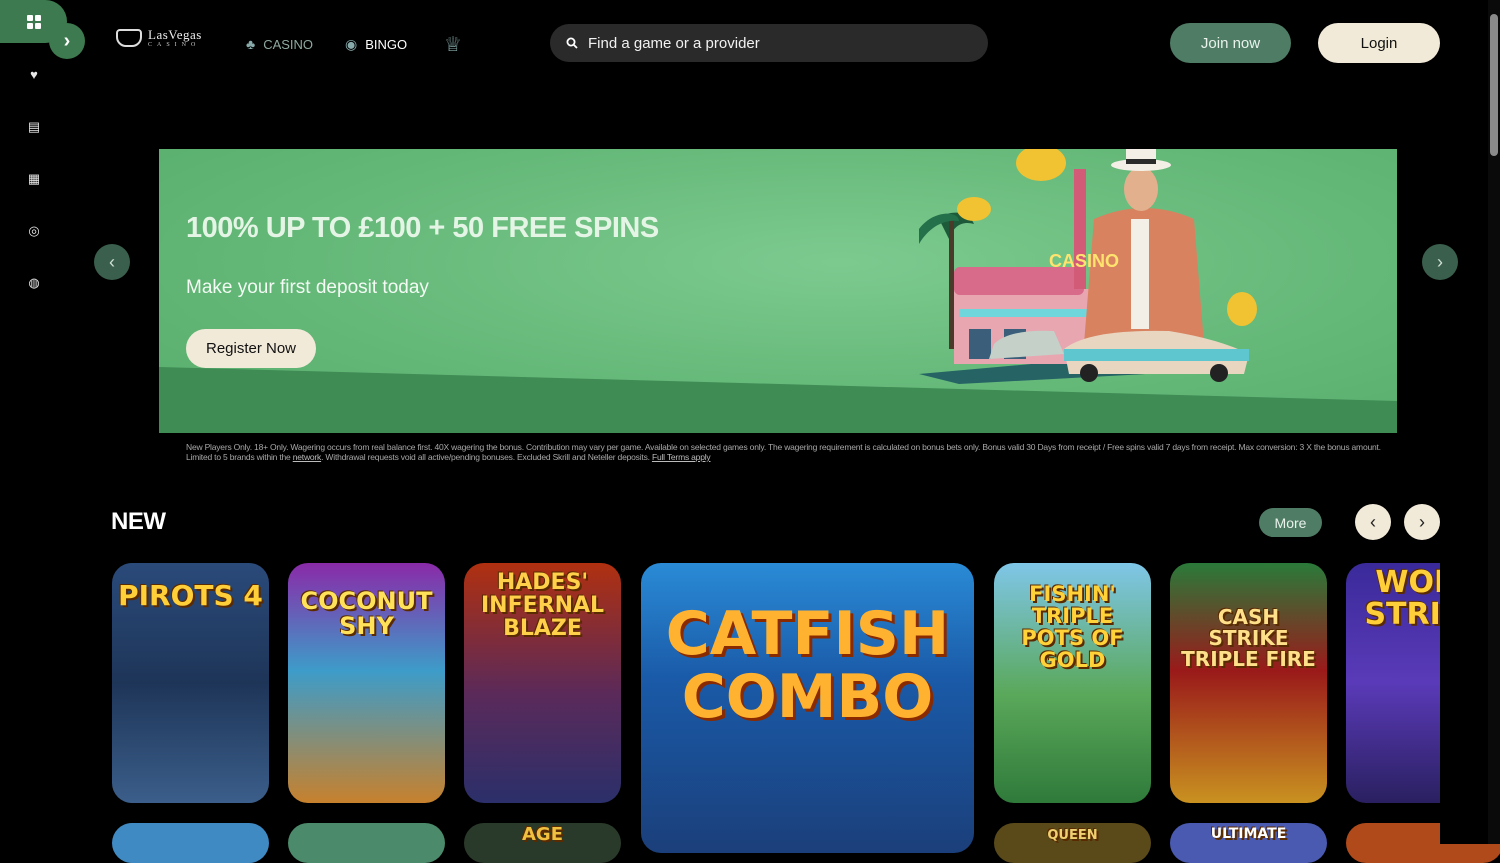  What do you see at coordinates (1072, 683) in the screenshot?
I see `game-tile-fishin-triple: FISHIN' TRIPLE POTS OF GOLD` at bounding box center [1072, 683].